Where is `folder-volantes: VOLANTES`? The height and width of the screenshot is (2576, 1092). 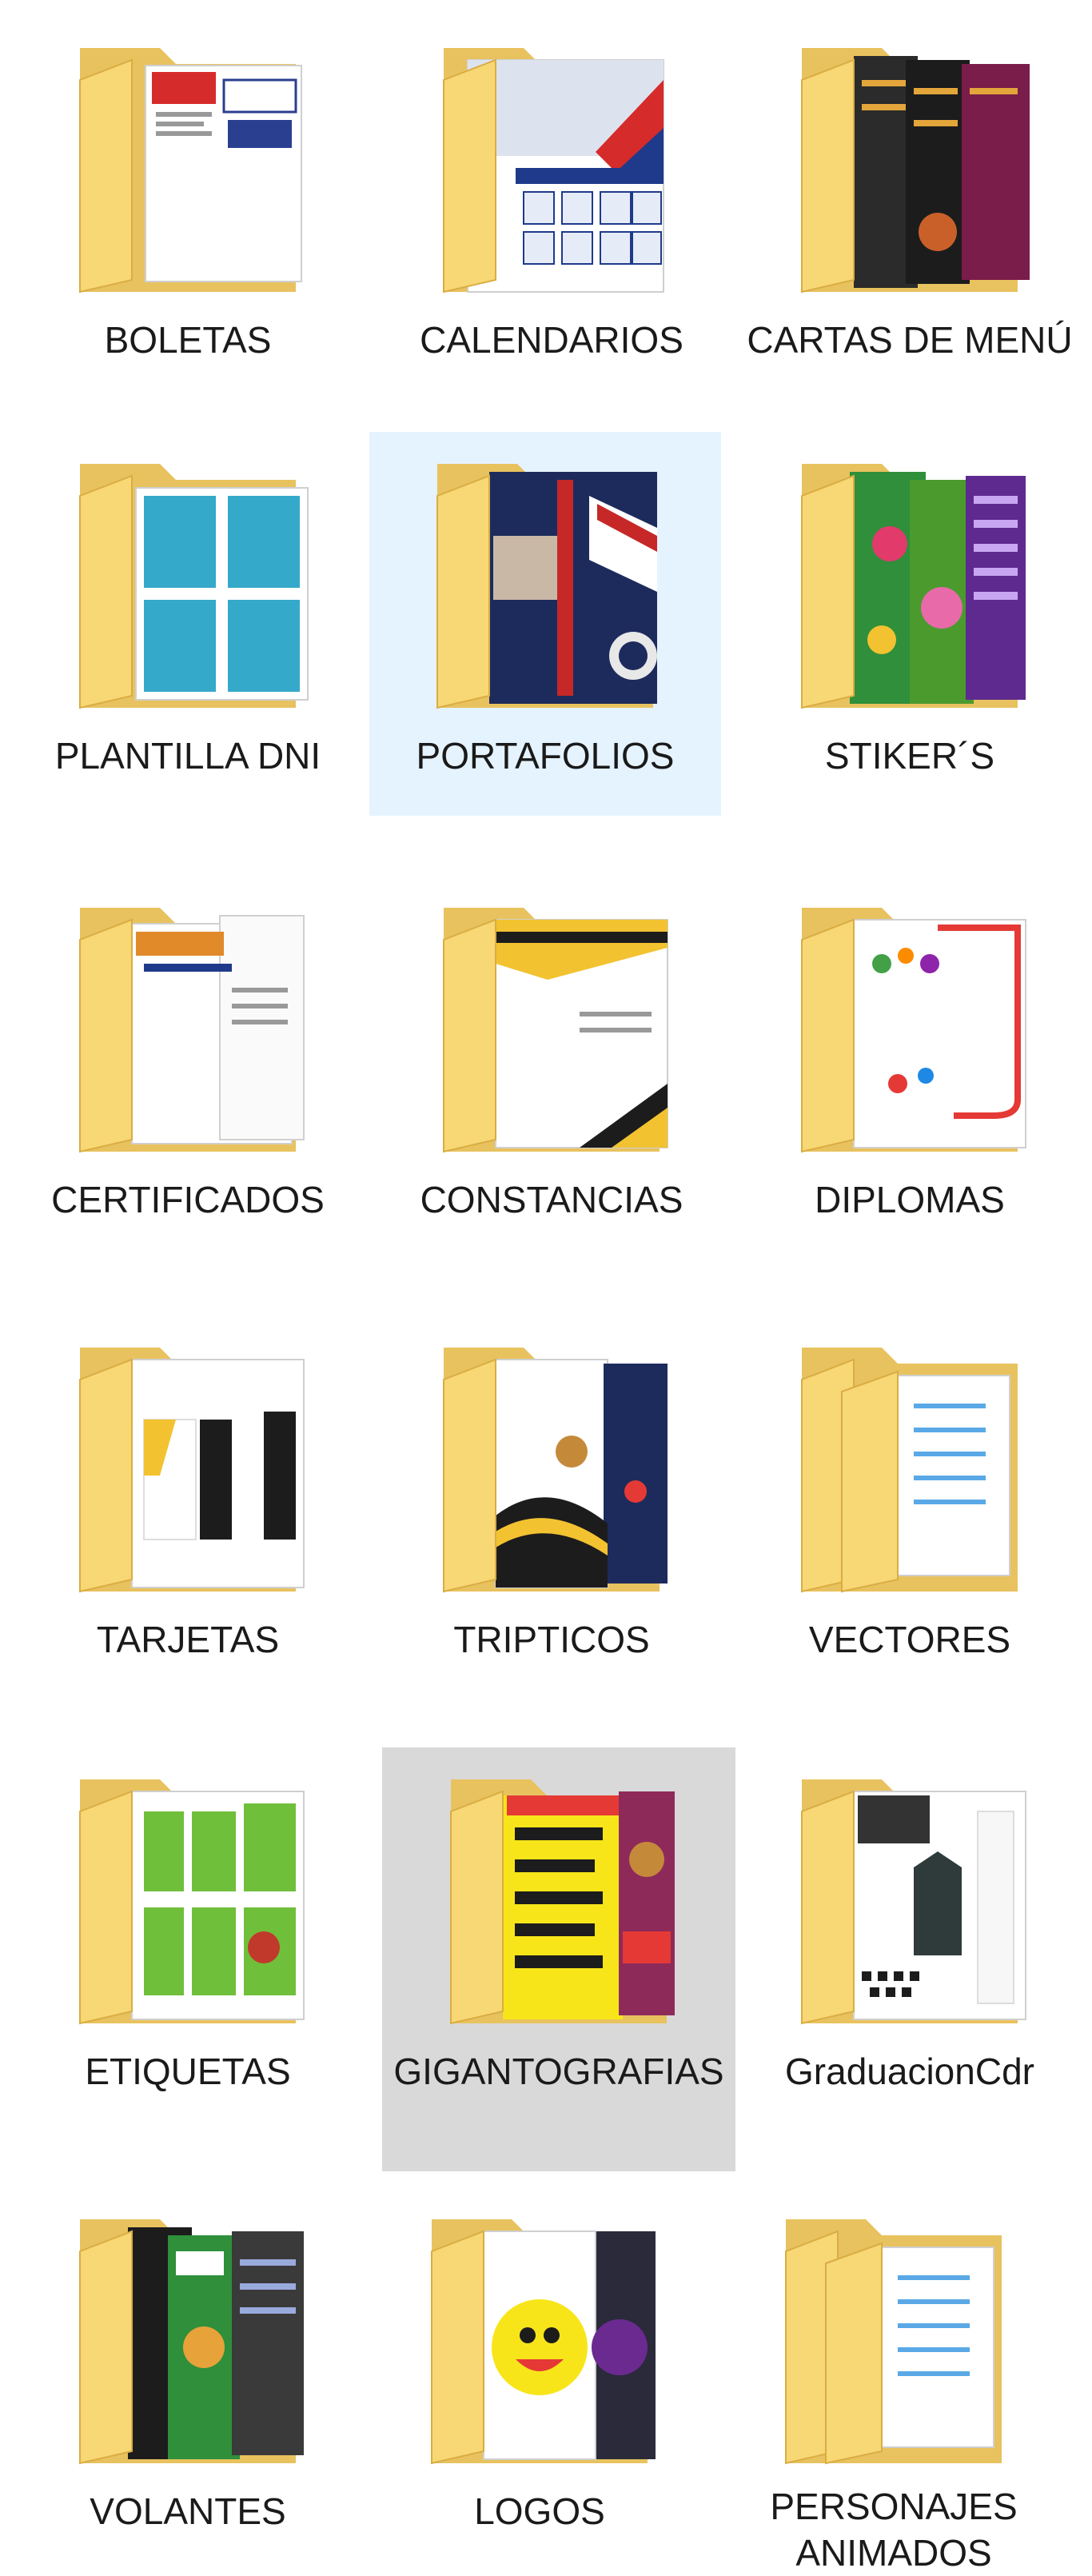
folder-volantes: VOLANTES is located at coordinates (188, 2381).